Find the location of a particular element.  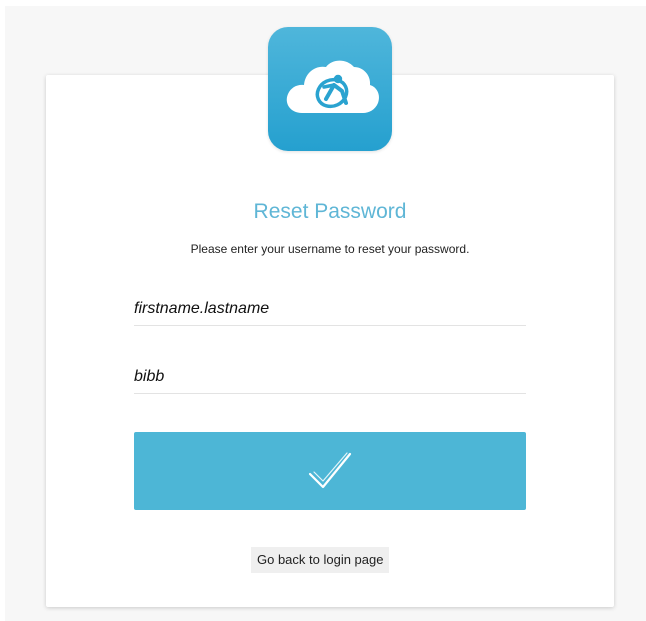

back-to-login-link: Go back to login page is located at coordinates (320, 560).